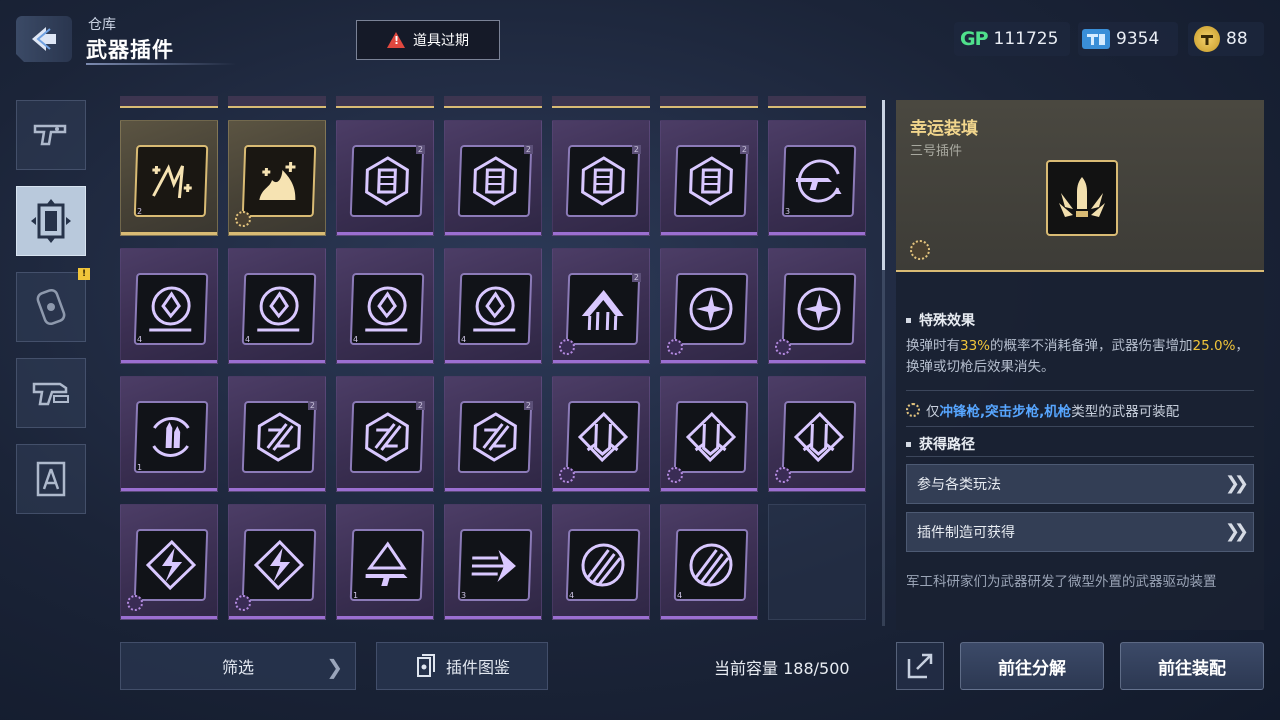 The image size is (1280, 720). Describe the element at coordinates (960, 412) in the screenshot. I see `weapon-type-smg: 冲锋枪` at that location.